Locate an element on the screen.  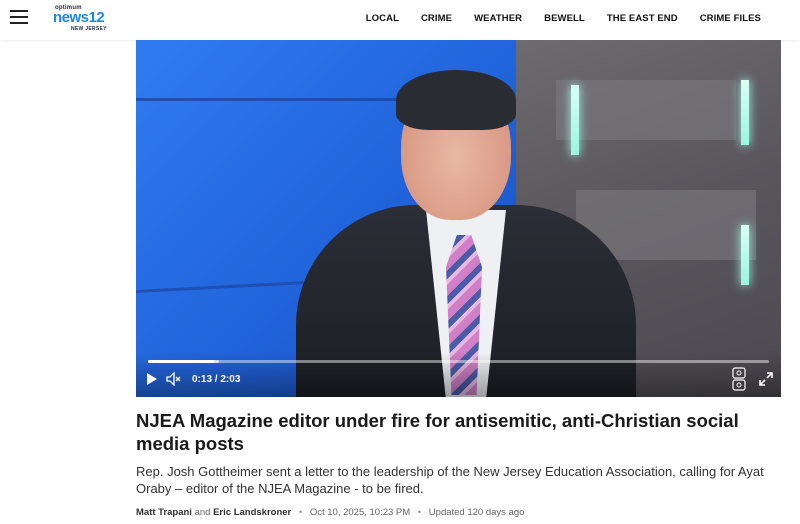
article-date: Oct 10, 2025, 10:23 PM is located at coordinates (360, 512).